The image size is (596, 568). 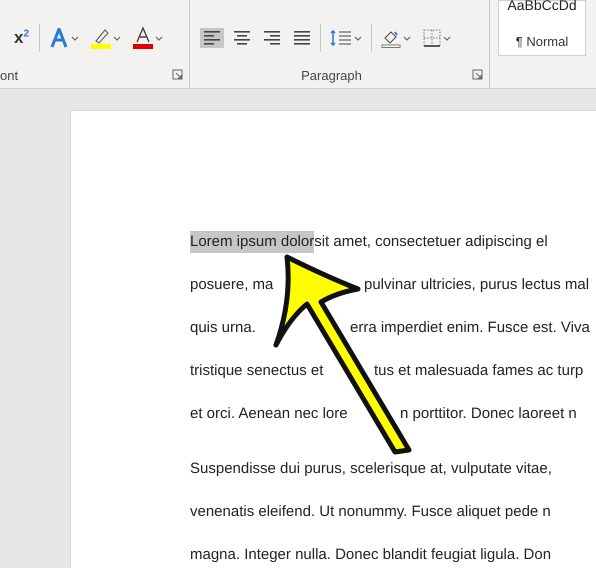 What do you see at coordinates (242, 38) in the screenshot?
I see `align-center-icon` at bounding box center [242, 38].